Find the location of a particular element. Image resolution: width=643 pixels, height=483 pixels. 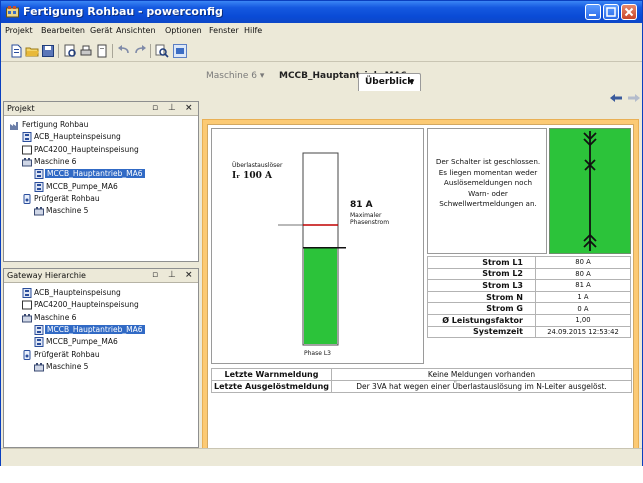

measurement-label: Strom L3 is located at coordinates (481, 285).